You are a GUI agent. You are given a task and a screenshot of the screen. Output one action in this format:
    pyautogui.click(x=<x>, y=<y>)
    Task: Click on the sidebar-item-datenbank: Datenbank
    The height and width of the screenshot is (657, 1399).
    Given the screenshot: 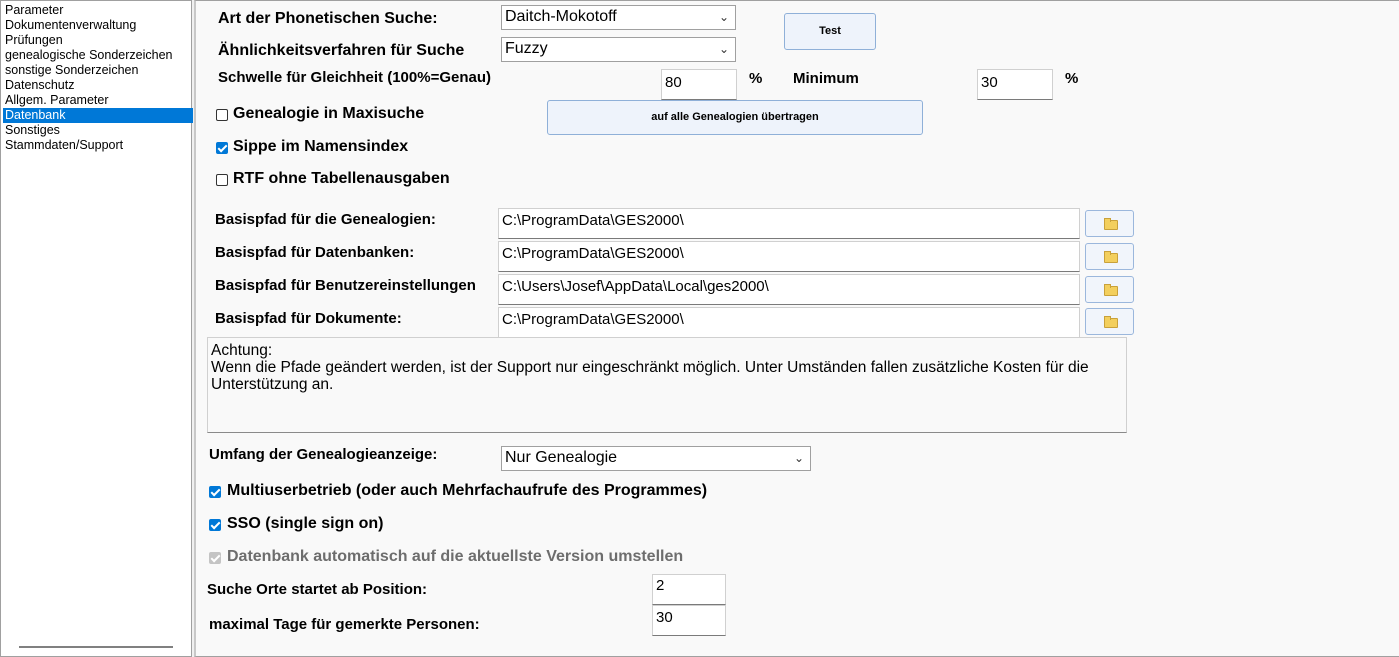 What is the action you would take?
    pyautogui.click(x=98, y=115)
    